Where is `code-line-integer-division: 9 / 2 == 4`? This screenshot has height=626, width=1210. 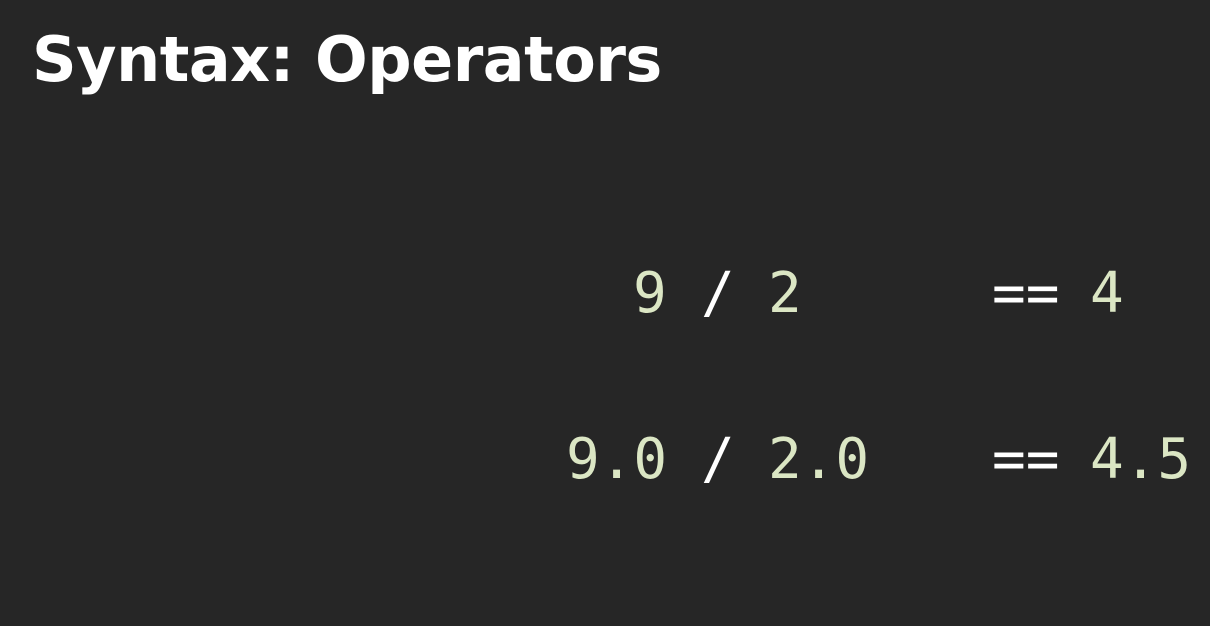
code-line-integer-division: 9 / 2 == 4 is located at coordinates (605, 294).